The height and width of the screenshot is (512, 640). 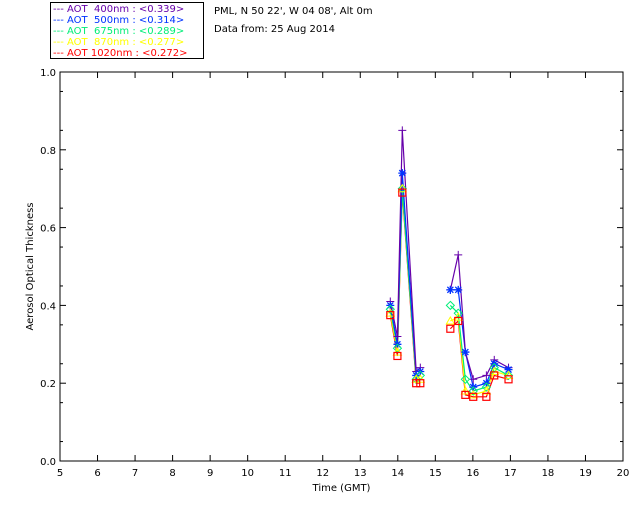 What do you see at coordinates (247, 473) in the screenshot?
I see `x-tick-label: 10` at bounding box center [247, 473].